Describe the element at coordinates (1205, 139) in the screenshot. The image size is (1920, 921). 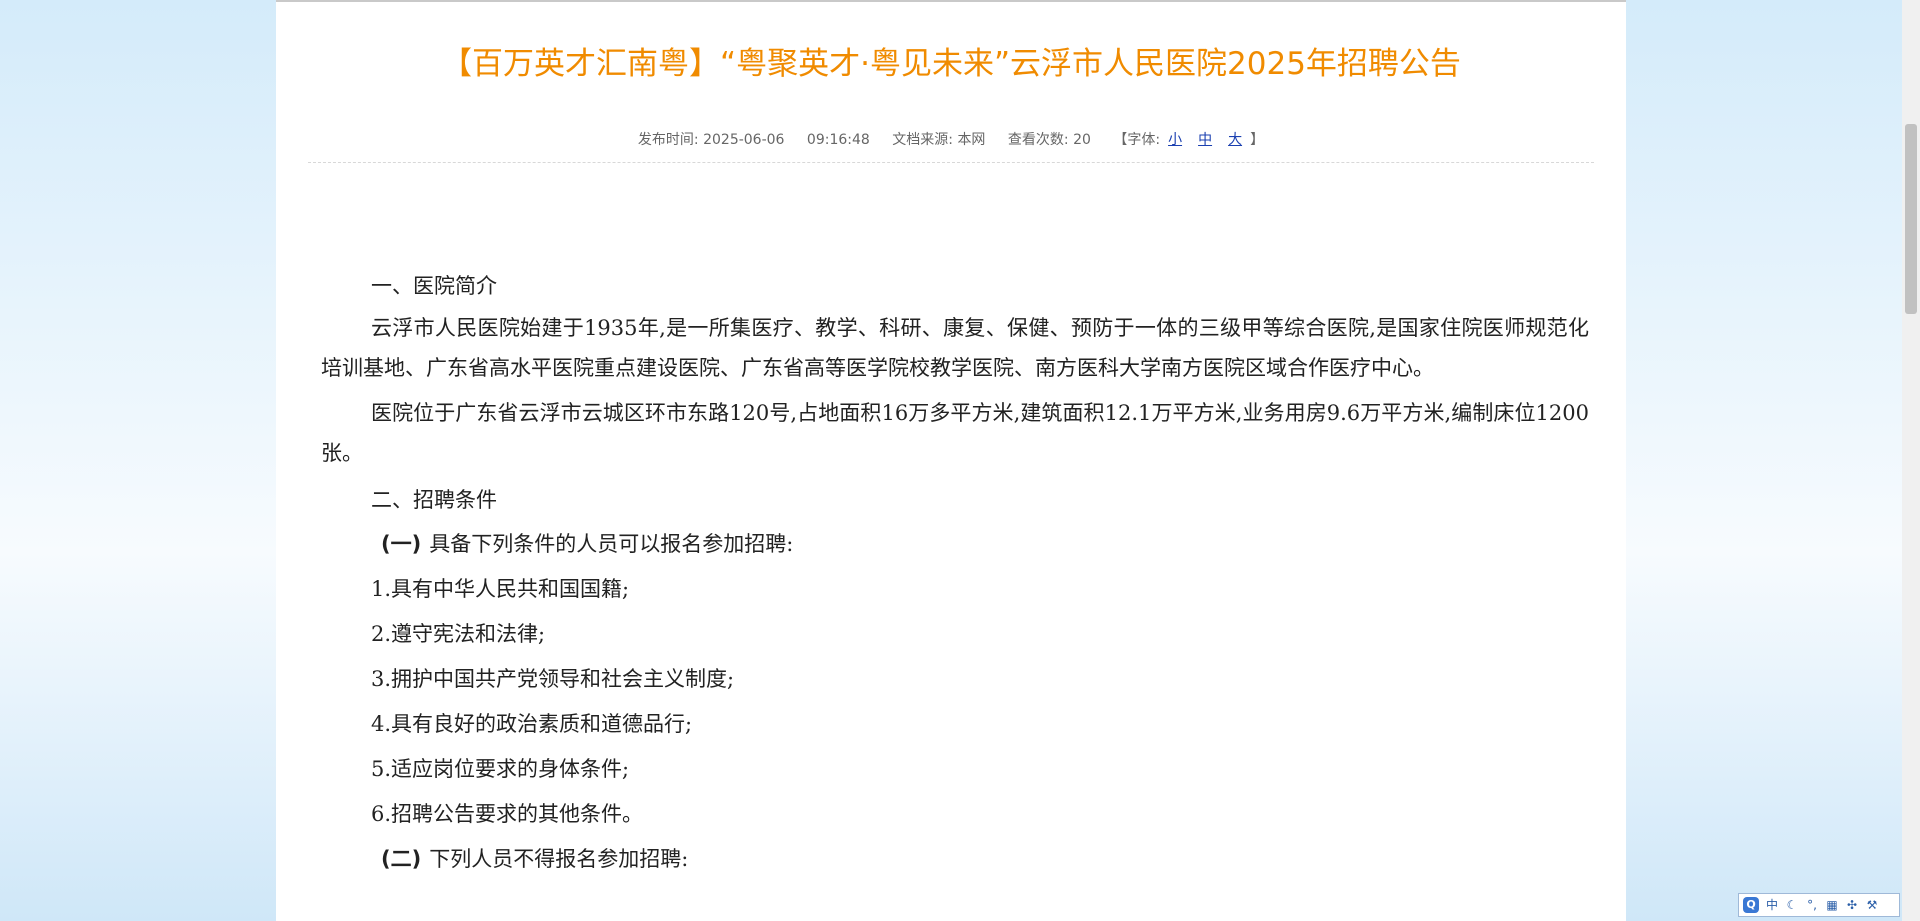
I see `font-size-medium-link: 中` at that location.